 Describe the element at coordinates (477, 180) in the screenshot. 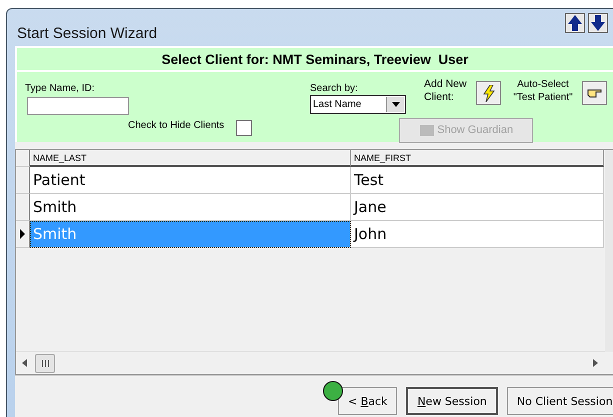

I see `table-cell: Test` at that location.